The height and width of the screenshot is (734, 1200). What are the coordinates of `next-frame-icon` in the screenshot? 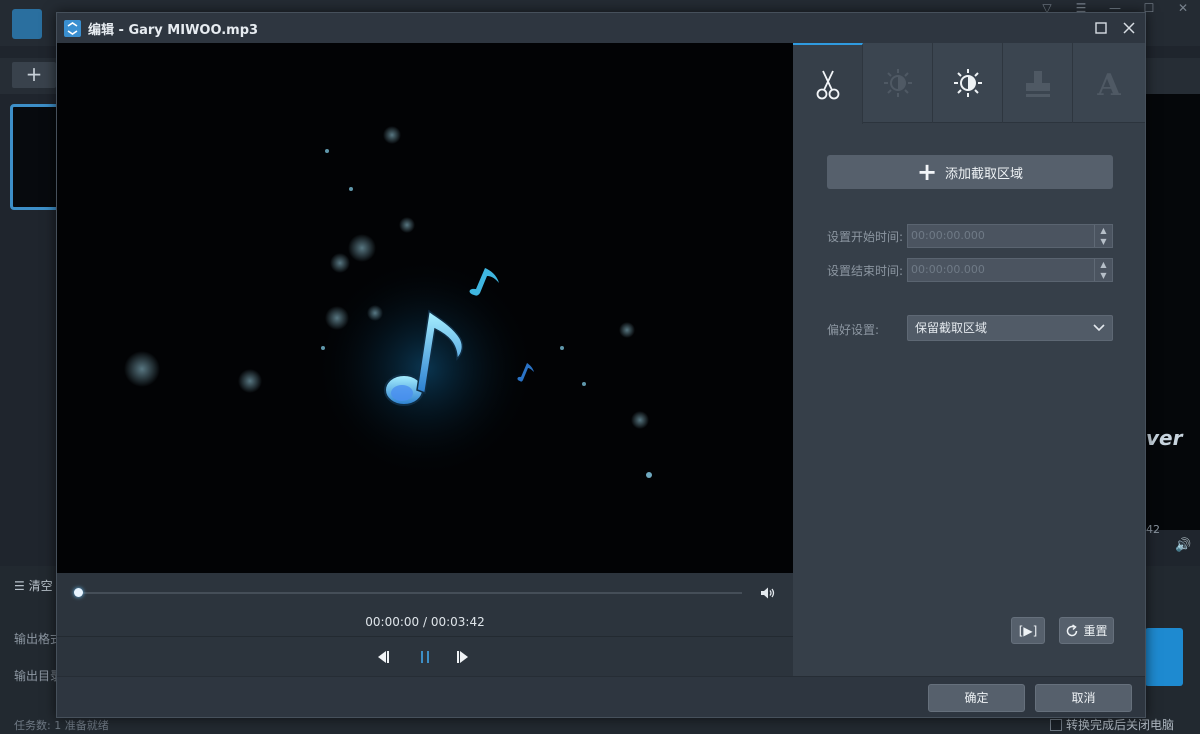 It's located at (463, 657).